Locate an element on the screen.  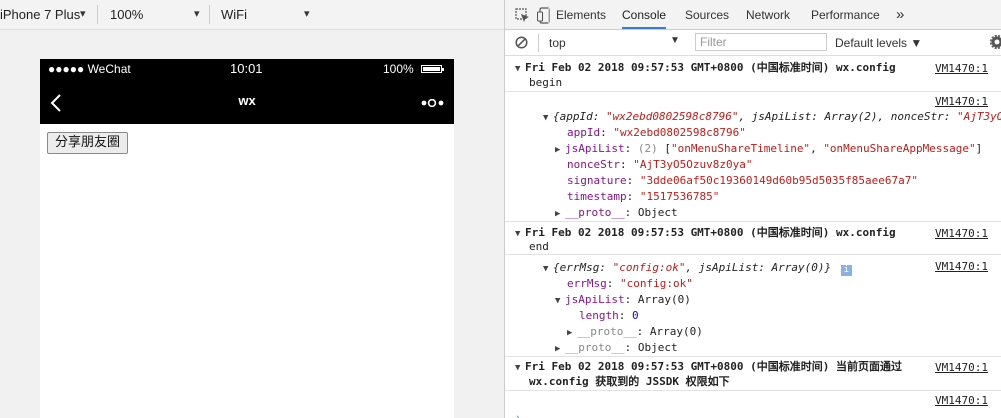
device-toolbar: iPhone 7 Plus ▾ 100% ▾ WiFi ▾ is located at coordinates (252, 15).